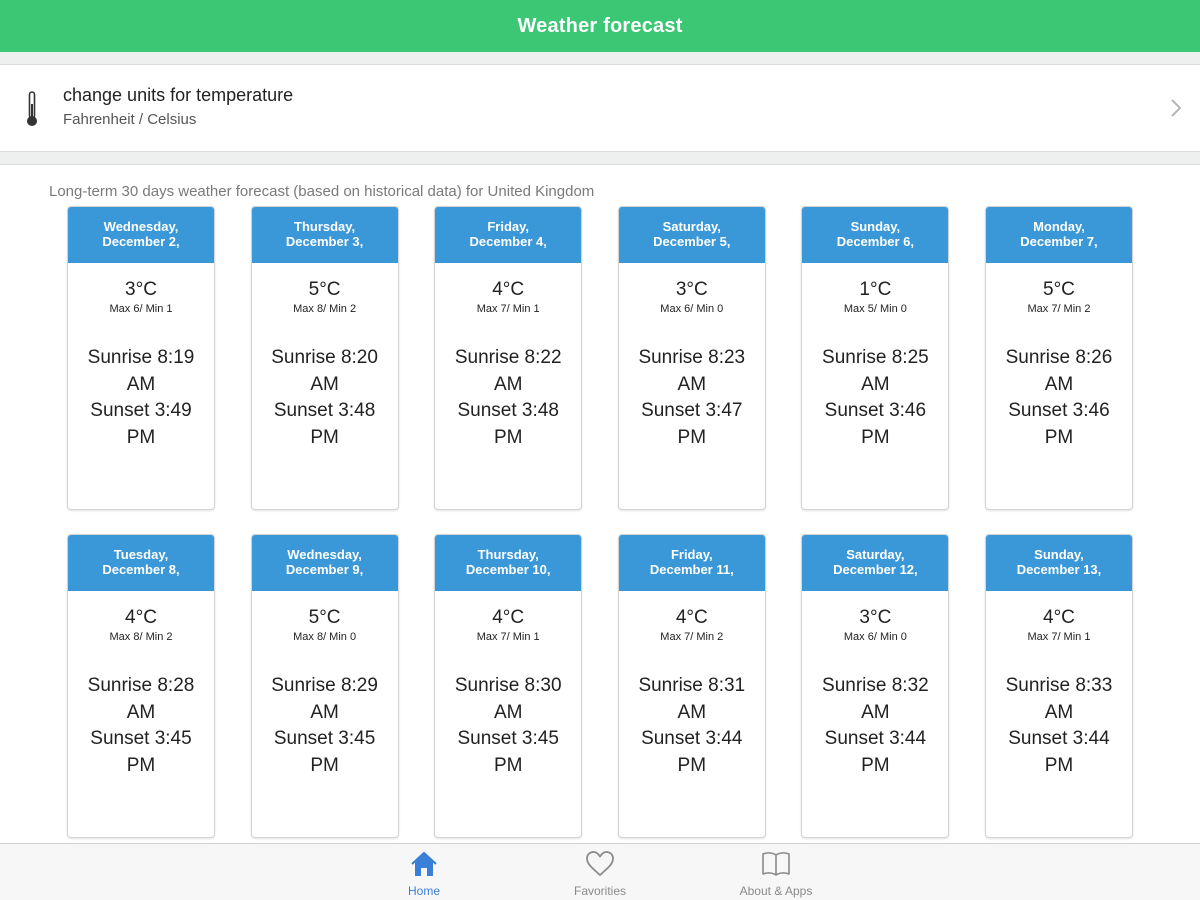  I want to click on chevron-right-icon, so click(1176, 108).